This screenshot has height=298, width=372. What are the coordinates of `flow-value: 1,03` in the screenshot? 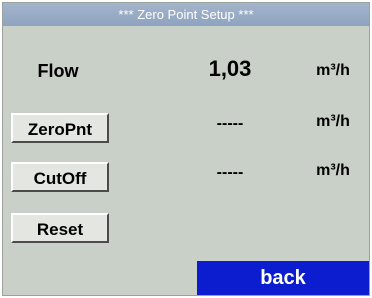 It's located at (230, 68).